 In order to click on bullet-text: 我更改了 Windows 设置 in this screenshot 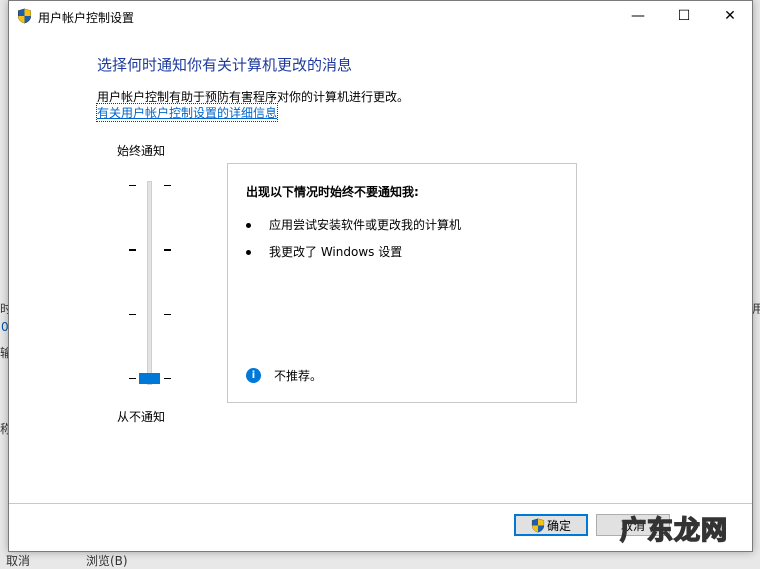, I will do `click(336, 252)`.